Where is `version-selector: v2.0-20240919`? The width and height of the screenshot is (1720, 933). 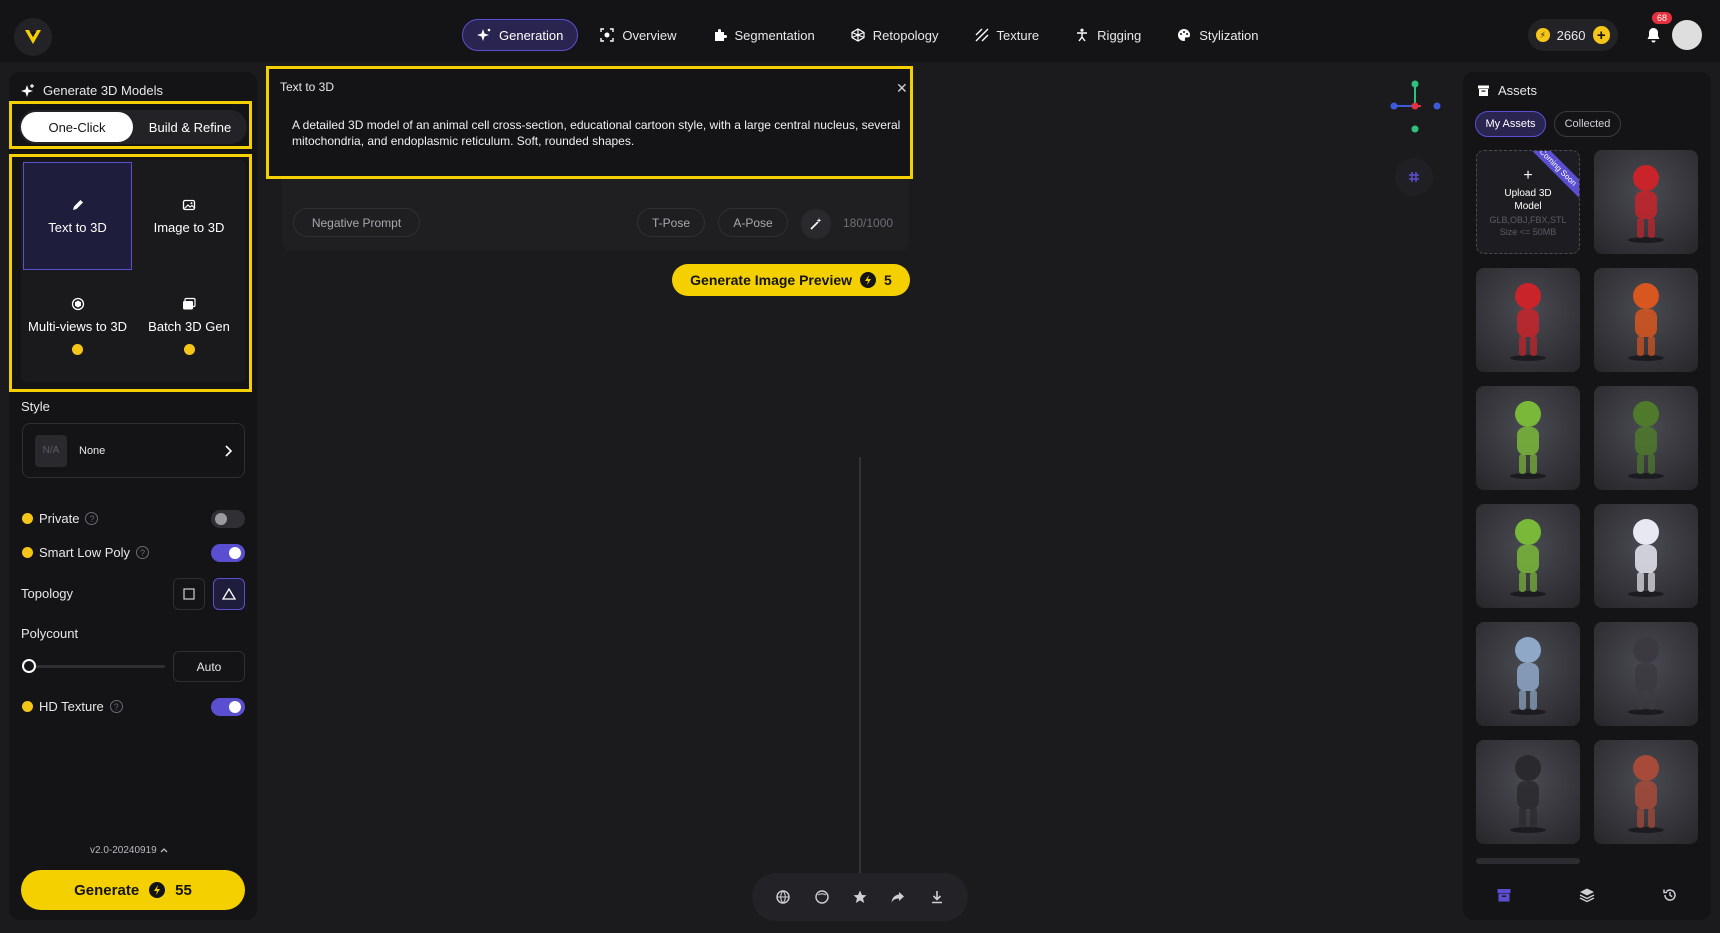
version-selector: v2.0-20240919 is located at coordinates (129, 850).